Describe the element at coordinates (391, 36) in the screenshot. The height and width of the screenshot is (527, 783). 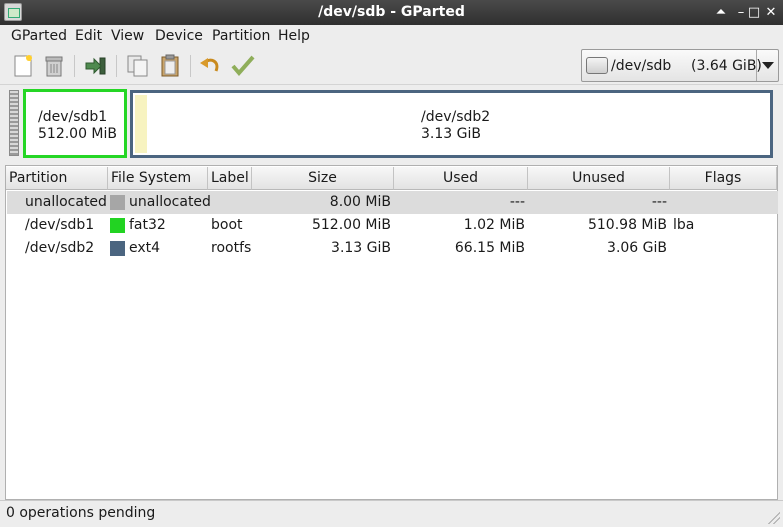
I see `menu-bar: GParted Edit View Device Partition Help` at that location.